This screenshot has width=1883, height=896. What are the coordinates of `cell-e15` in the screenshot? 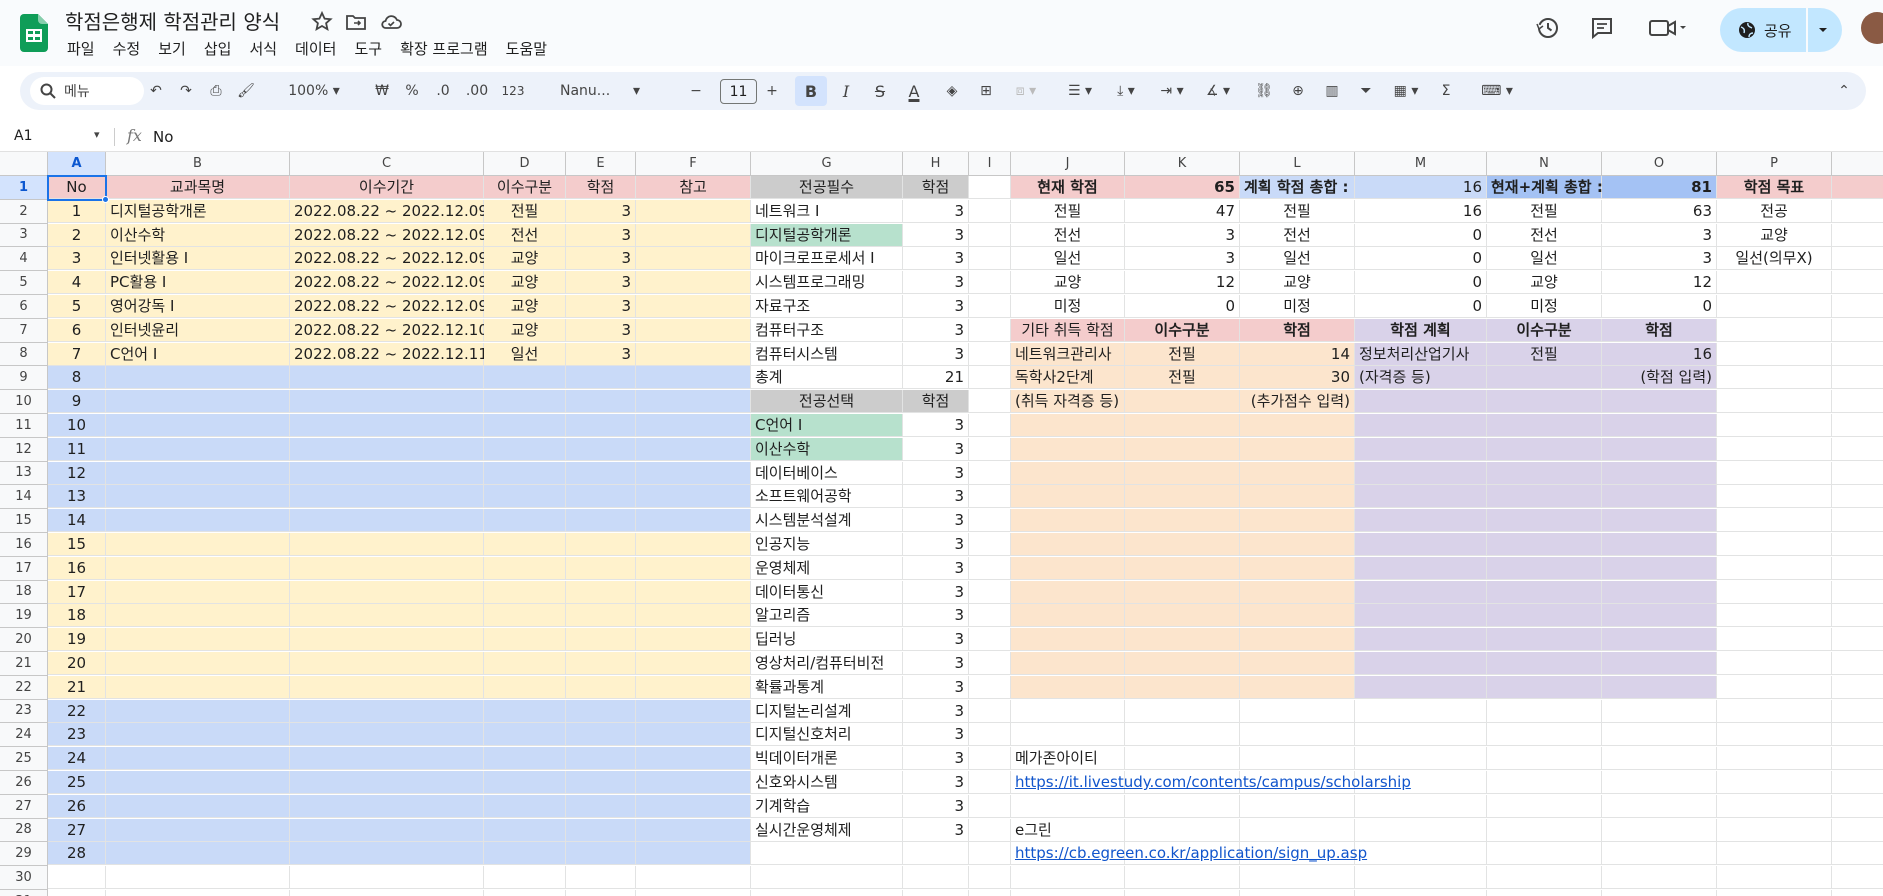 It's located at (601, 521).